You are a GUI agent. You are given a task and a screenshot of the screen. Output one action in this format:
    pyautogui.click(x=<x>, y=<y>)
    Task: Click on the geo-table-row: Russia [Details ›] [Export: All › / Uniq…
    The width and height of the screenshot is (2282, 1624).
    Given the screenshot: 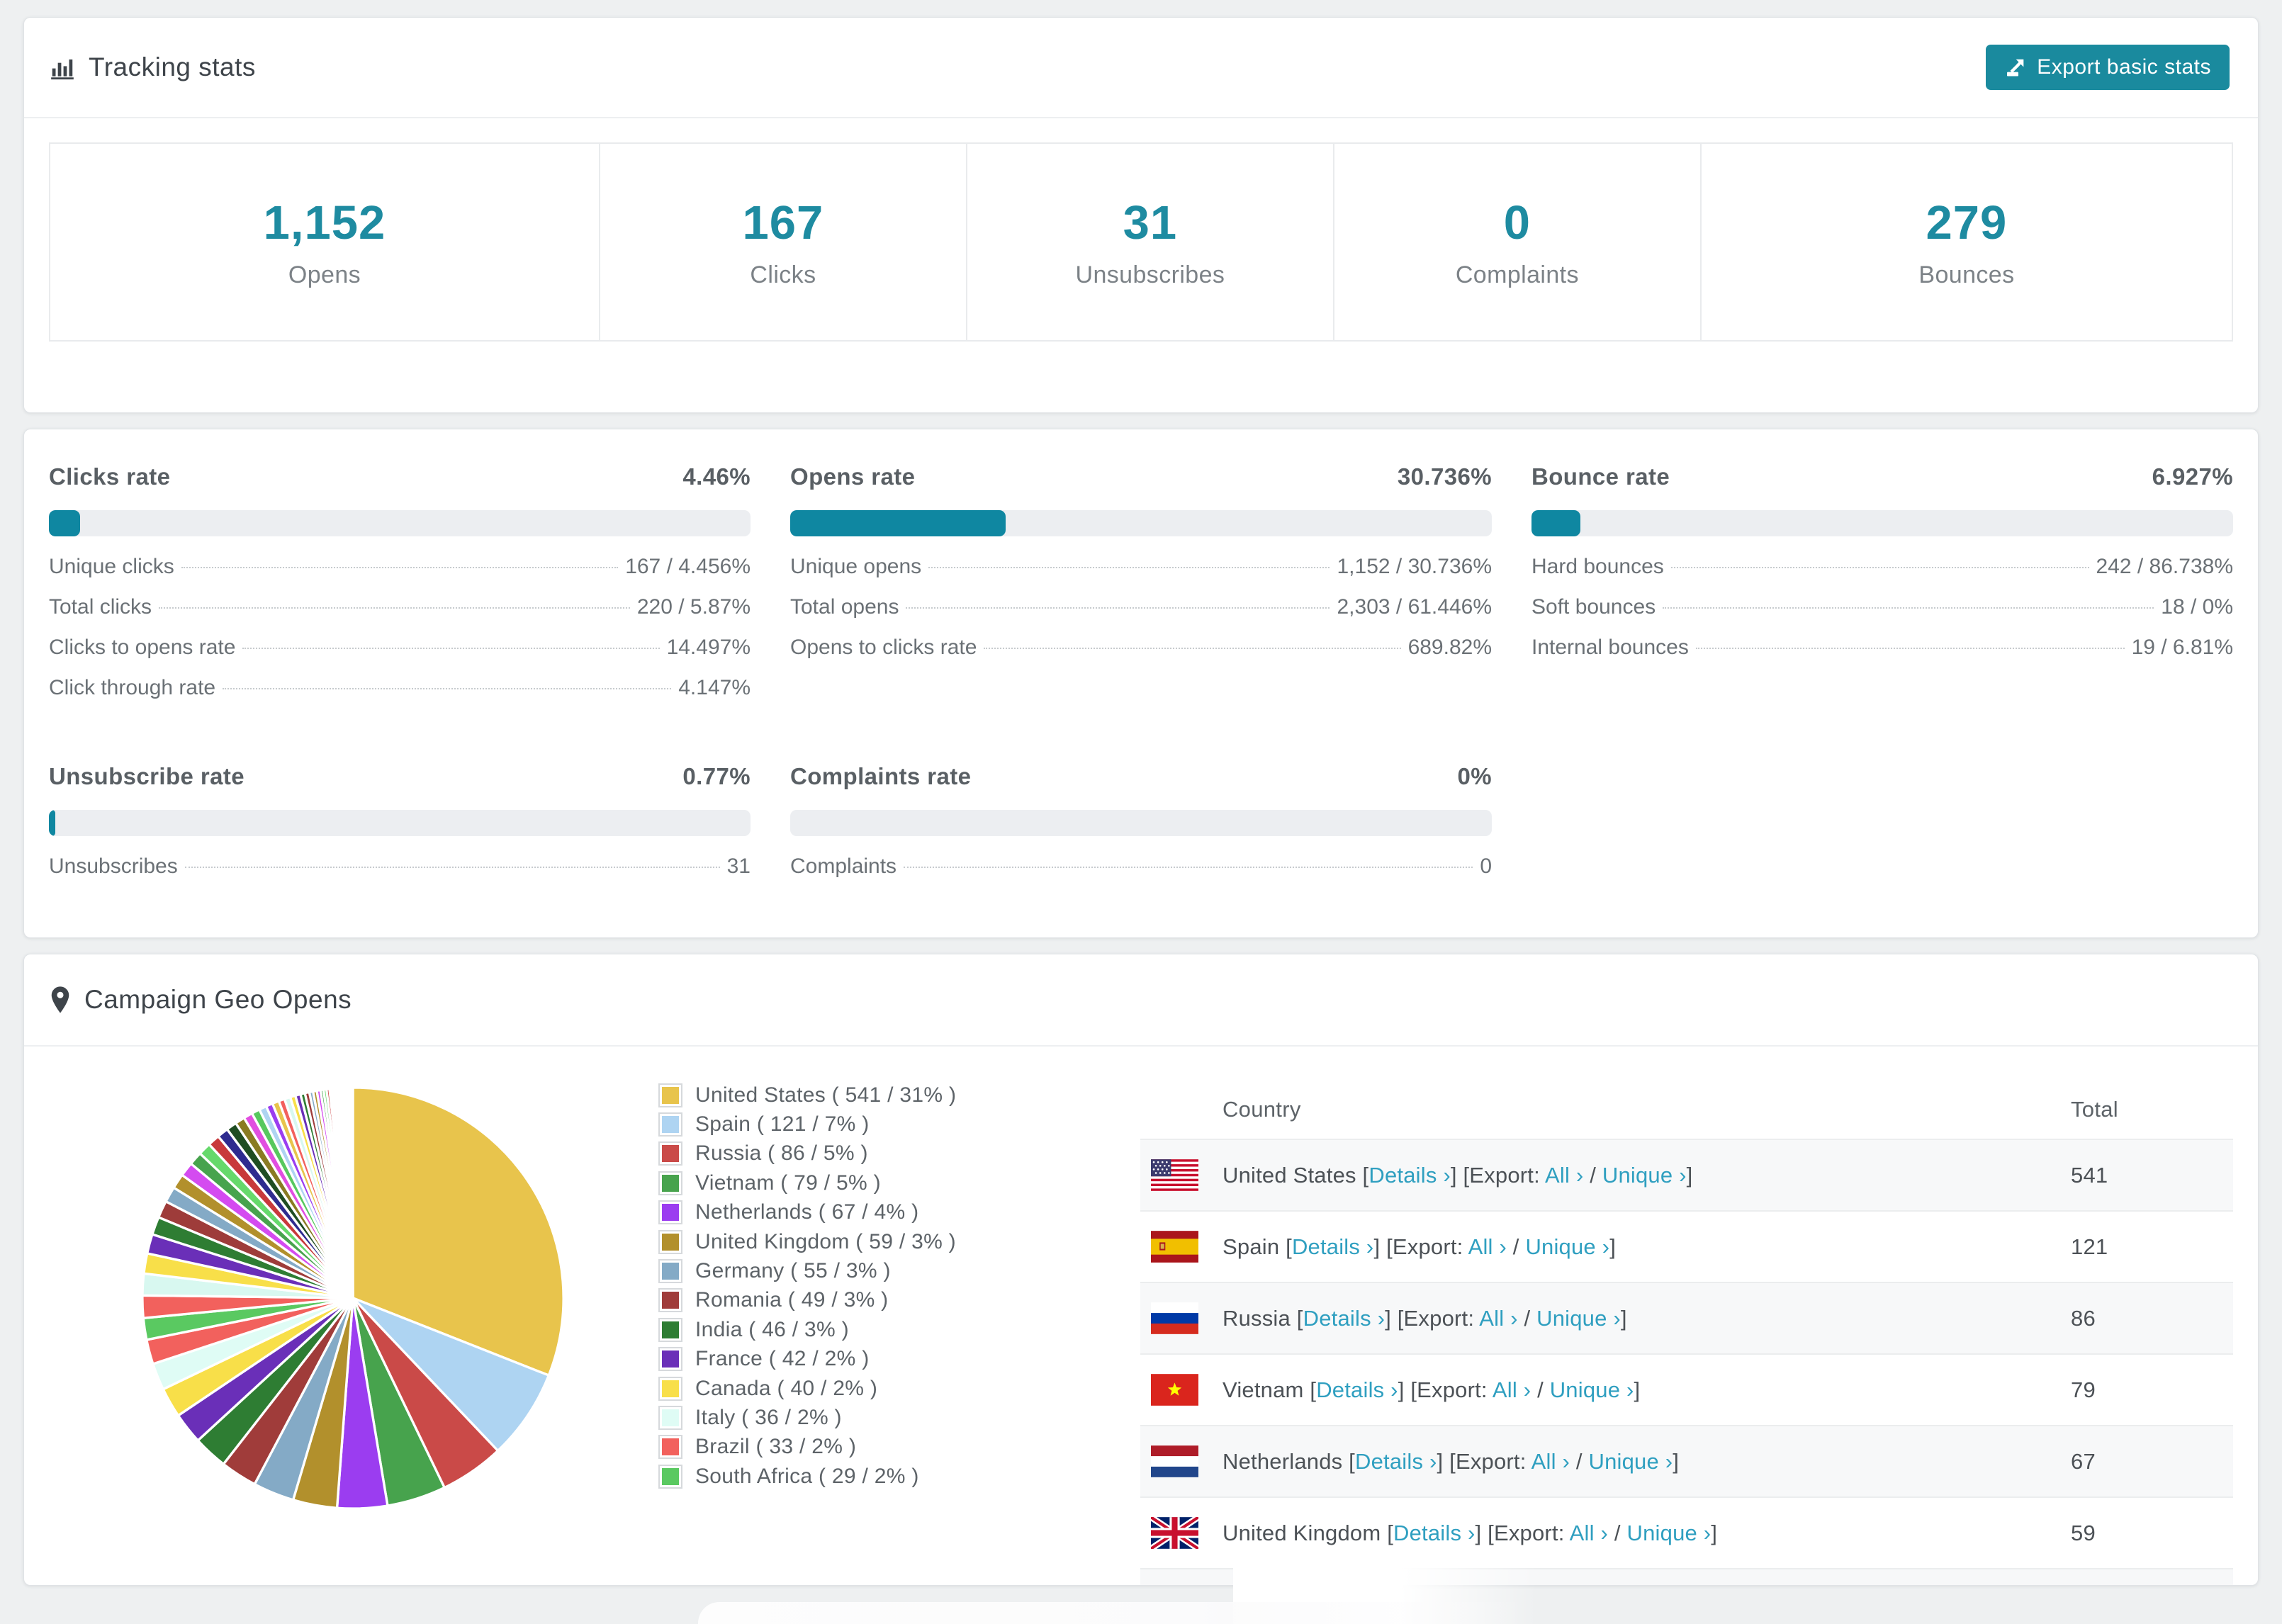 What is the action you would take?
    pyautogui.click(x=1686, y=1318)
    